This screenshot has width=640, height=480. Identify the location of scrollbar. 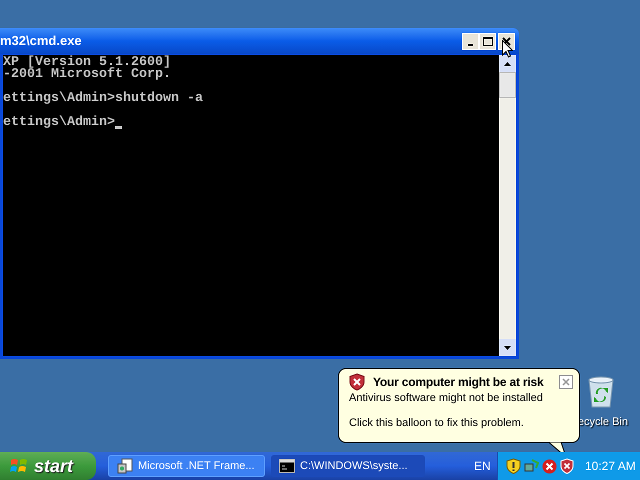
(507, 205).